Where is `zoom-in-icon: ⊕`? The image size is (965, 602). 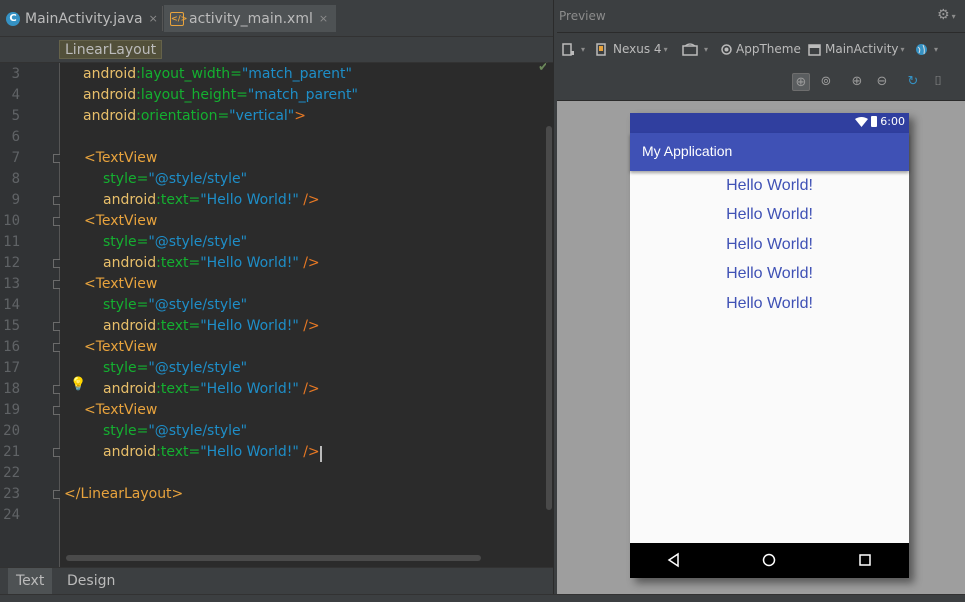 zoom-in-icon: ⊕ is located at coordinates (857, 82).